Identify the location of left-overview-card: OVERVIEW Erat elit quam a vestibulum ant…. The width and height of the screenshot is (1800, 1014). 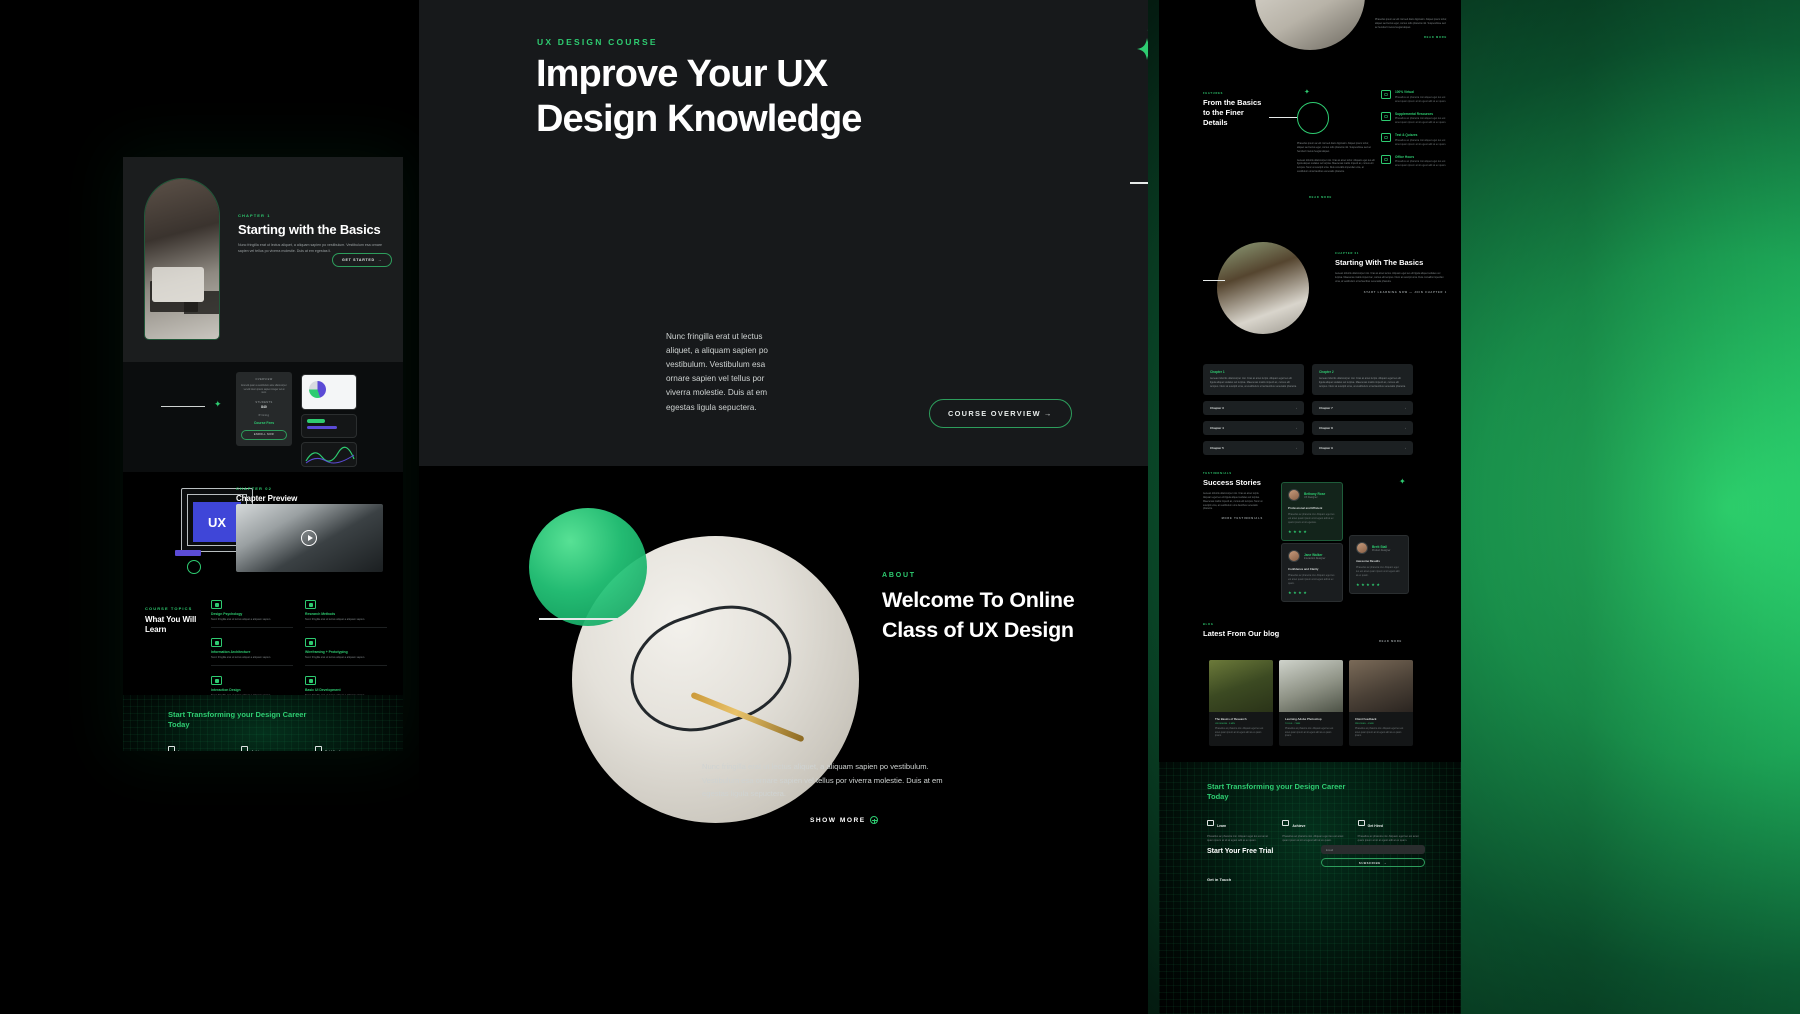
(264, 409).